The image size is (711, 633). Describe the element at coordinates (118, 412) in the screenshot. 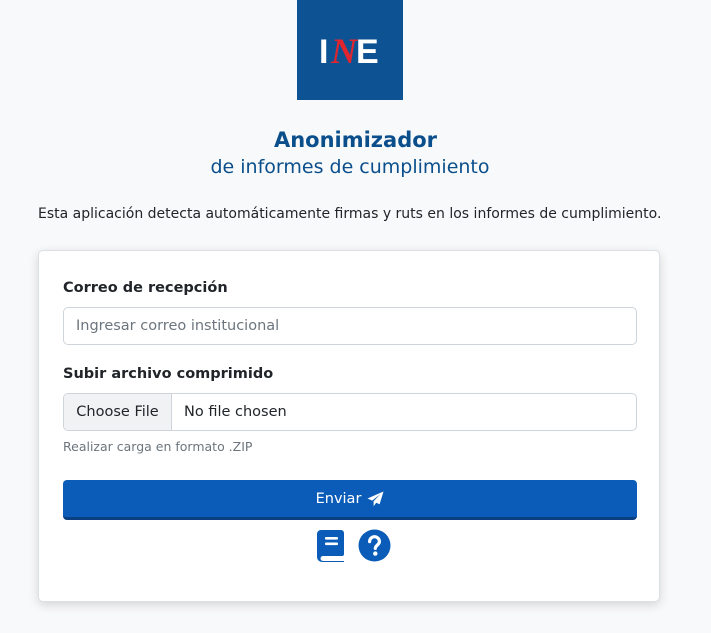

I see `choose-file-button: Choose File` at that location.